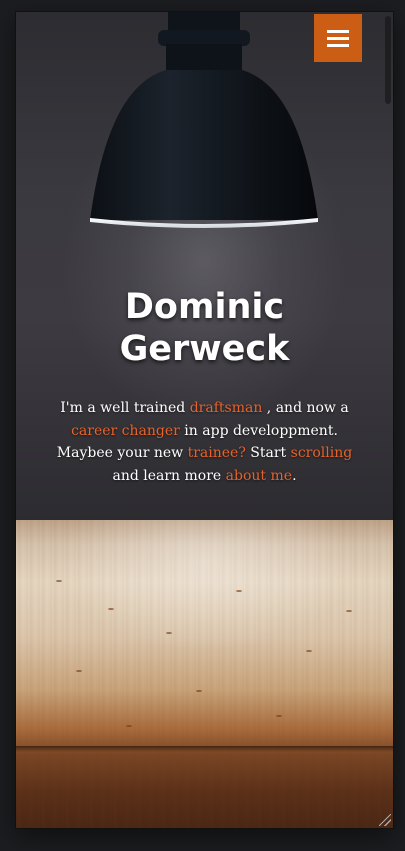 The image size is (405, 851). I want to click on intro-text: I'm a well trained, so click(125, 408).